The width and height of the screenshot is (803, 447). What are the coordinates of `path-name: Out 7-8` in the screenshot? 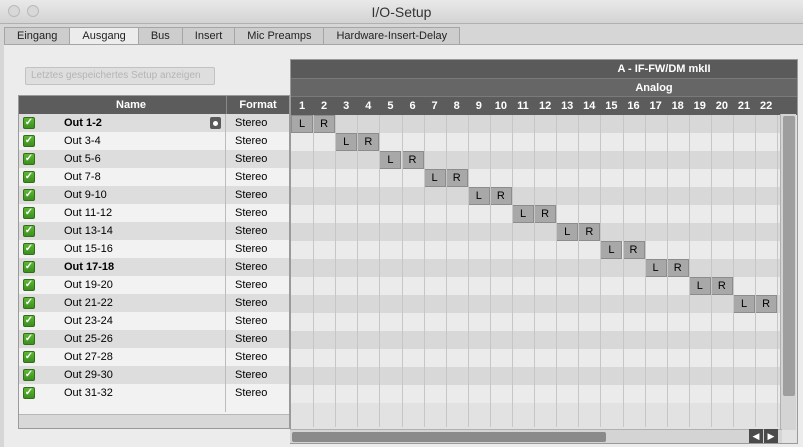 It's located at (82, 177).